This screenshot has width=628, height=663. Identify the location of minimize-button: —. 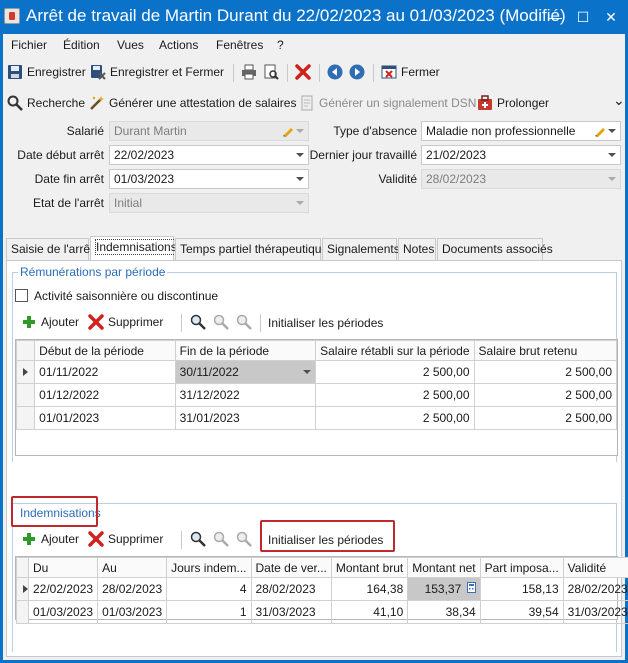
(555, 17).